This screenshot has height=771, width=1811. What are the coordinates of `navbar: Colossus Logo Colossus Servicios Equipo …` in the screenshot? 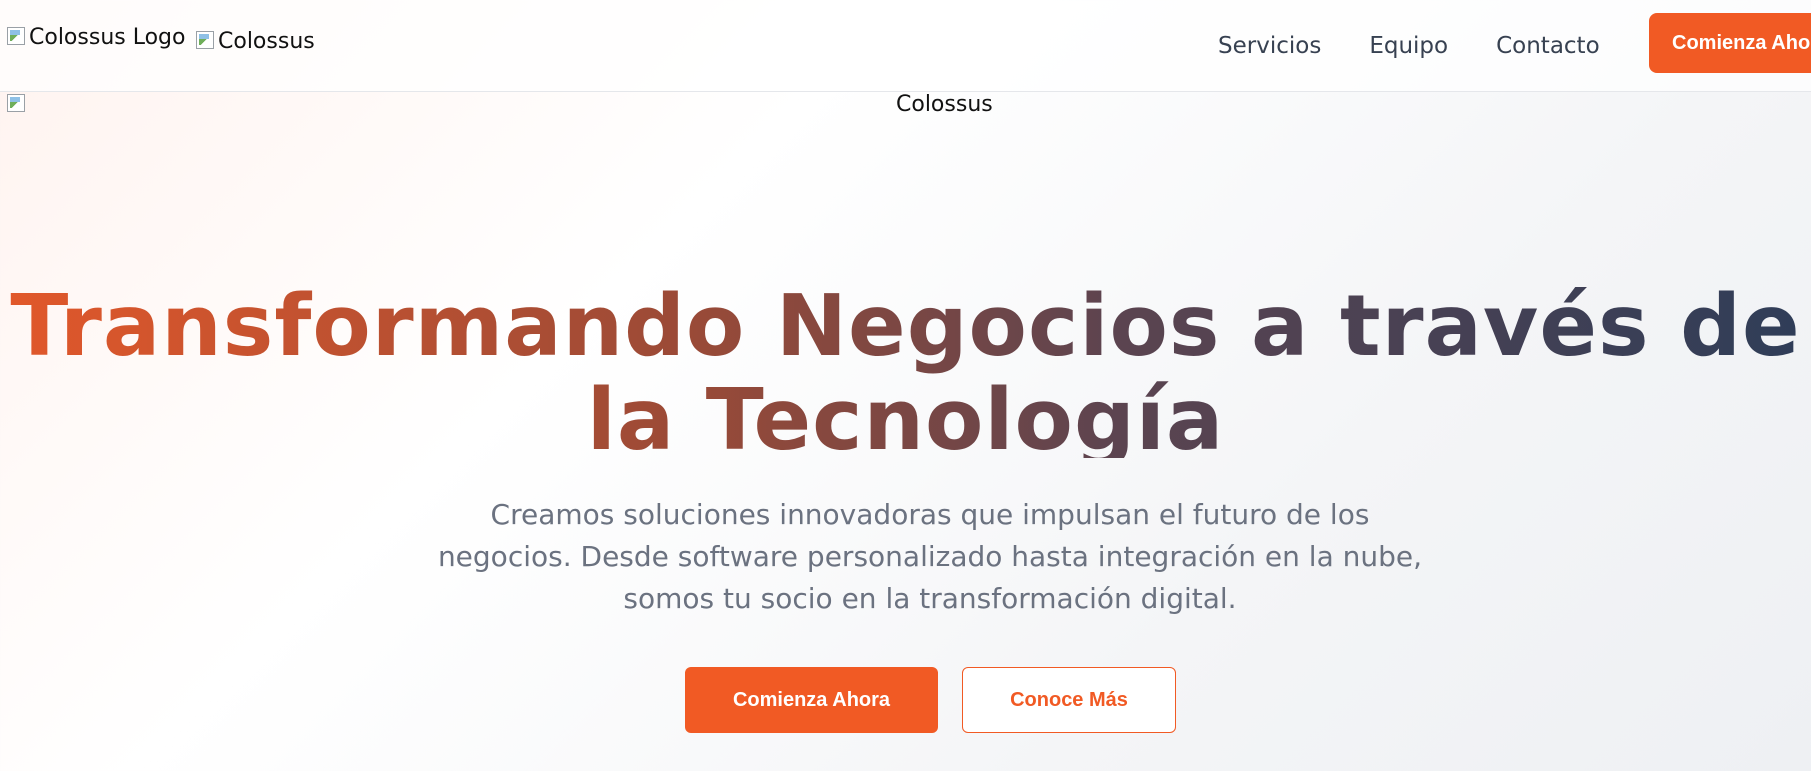 It's located at (905, 46).